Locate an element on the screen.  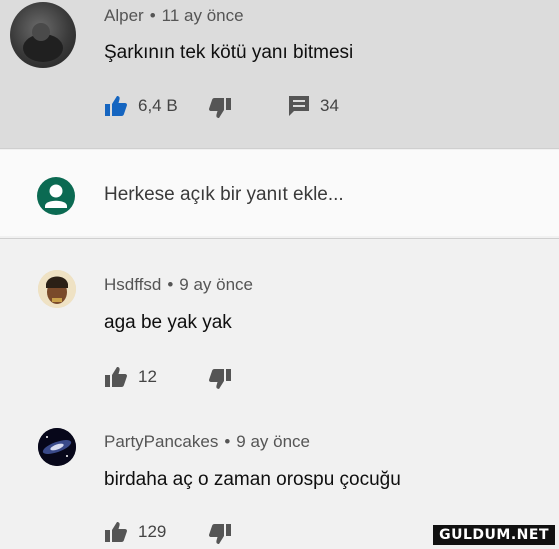
replies-button: 34 is located at coordinates (313, 106).